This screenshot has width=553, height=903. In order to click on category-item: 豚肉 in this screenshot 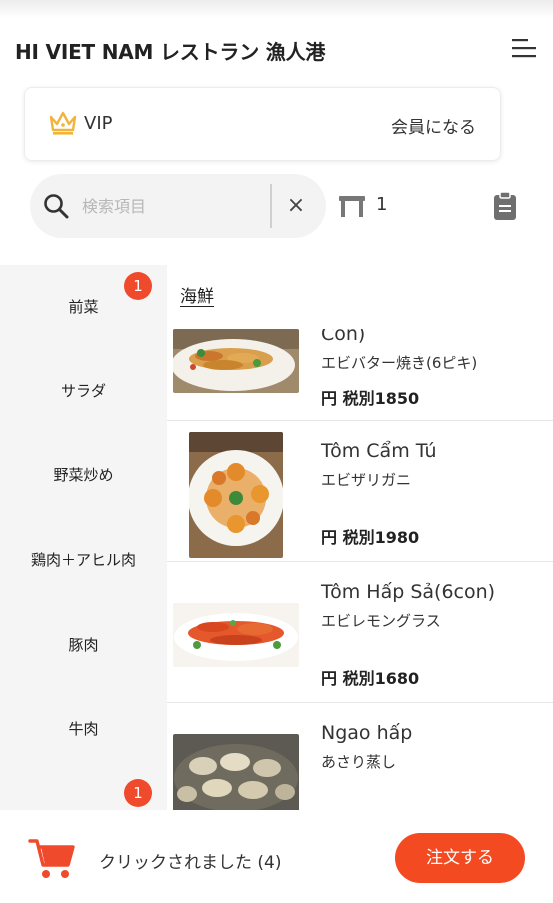, I will do `click(83, 645)`.